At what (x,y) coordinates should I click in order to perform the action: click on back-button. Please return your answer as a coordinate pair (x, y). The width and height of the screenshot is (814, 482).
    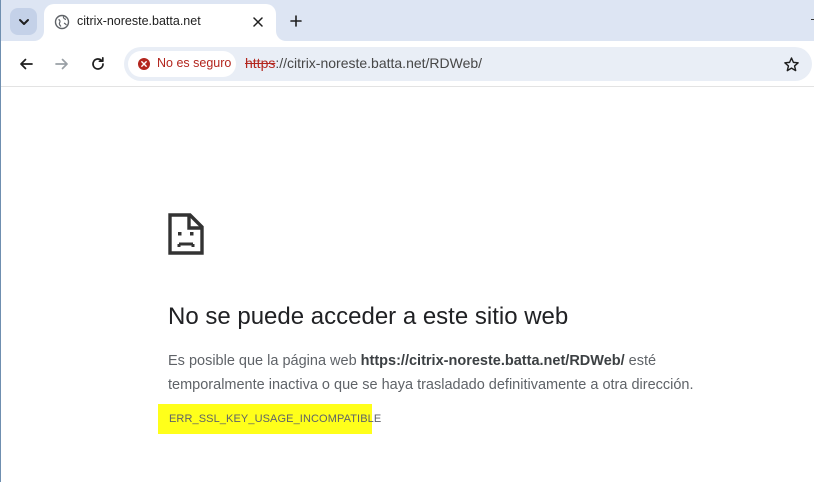
    Looking at the image, I should click on (26, 64).